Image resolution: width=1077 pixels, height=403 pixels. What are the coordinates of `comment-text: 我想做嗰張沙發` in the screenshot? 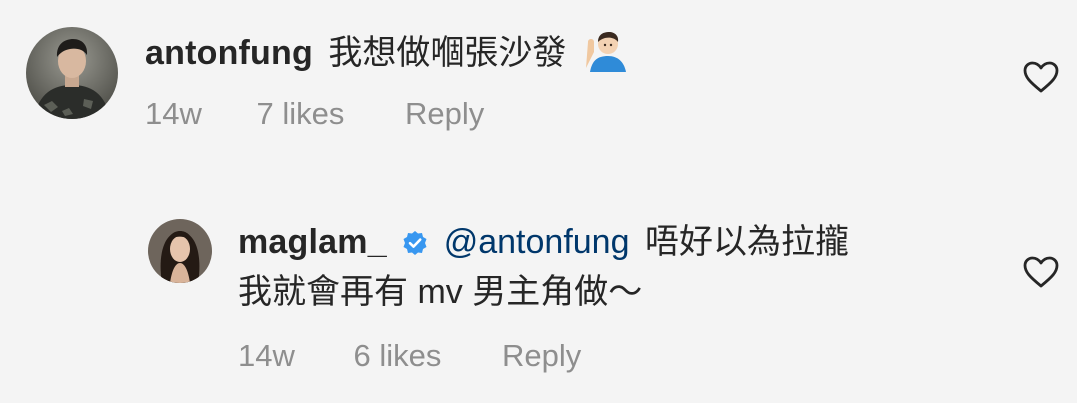 It's located at (447, 53).